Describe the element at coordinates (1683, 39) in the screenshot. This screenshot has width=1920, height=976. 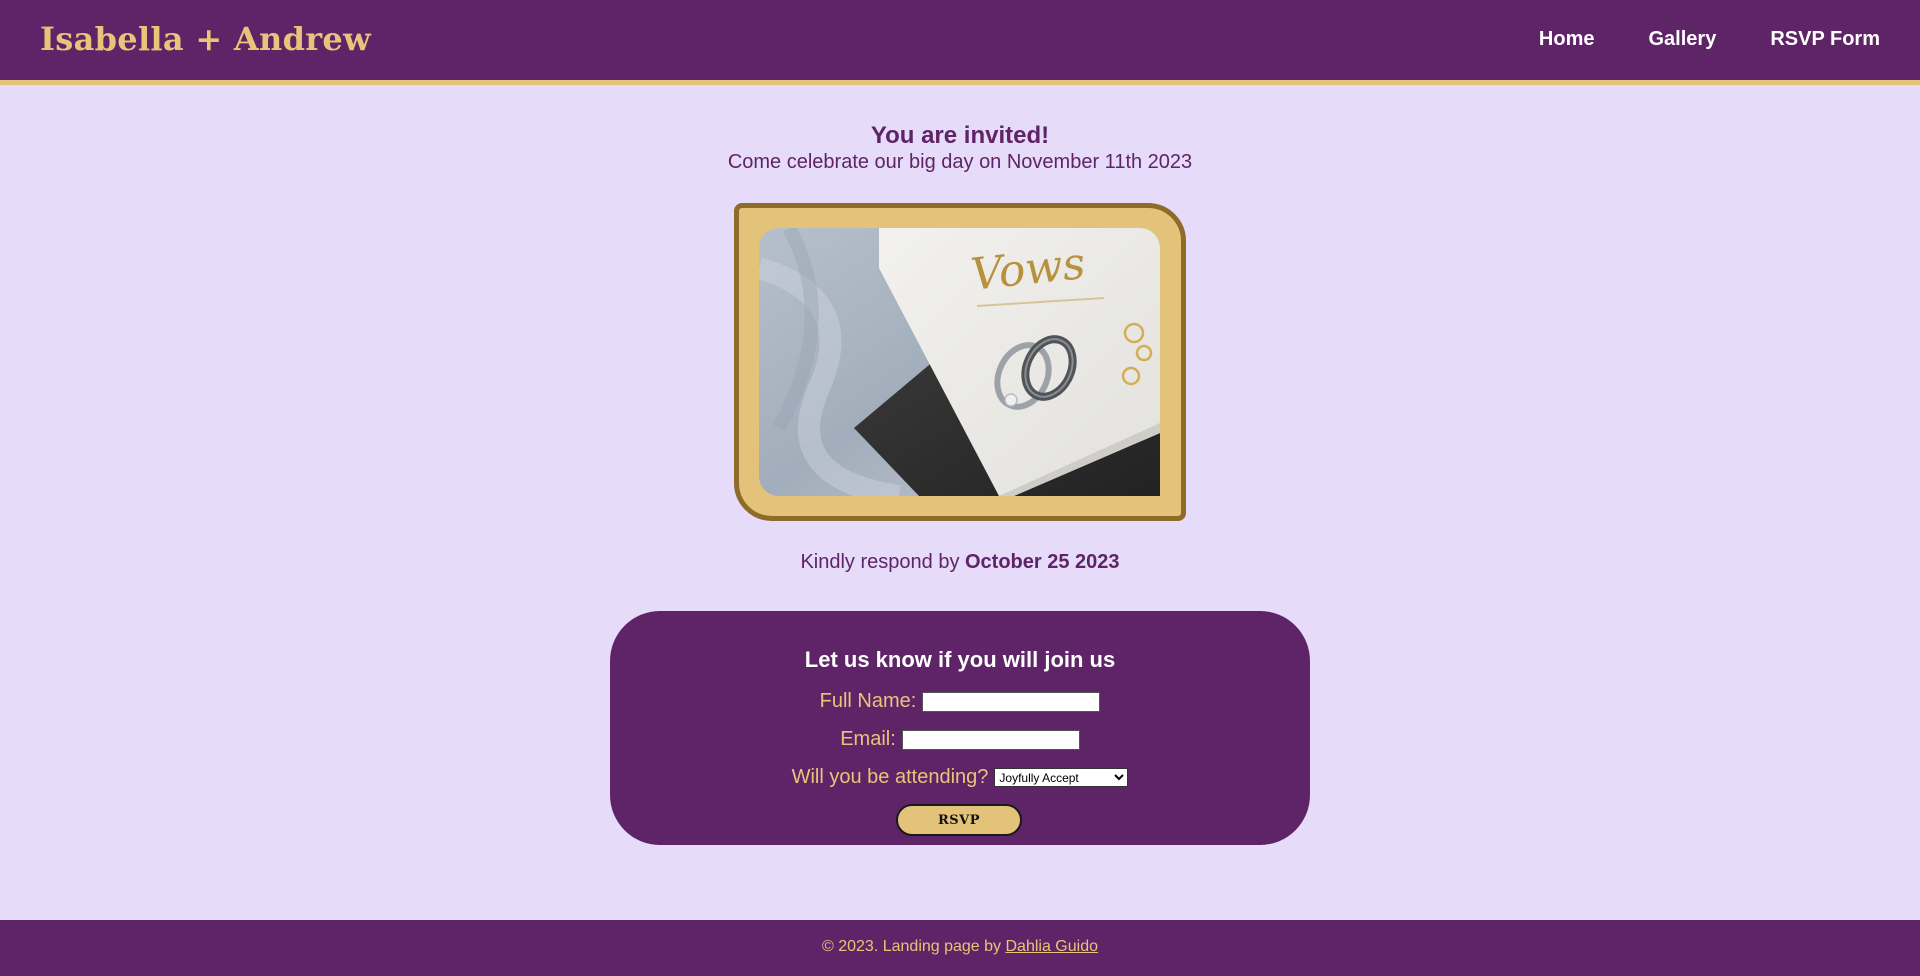
I see `nav-gallery-link: Gallery` at that location.